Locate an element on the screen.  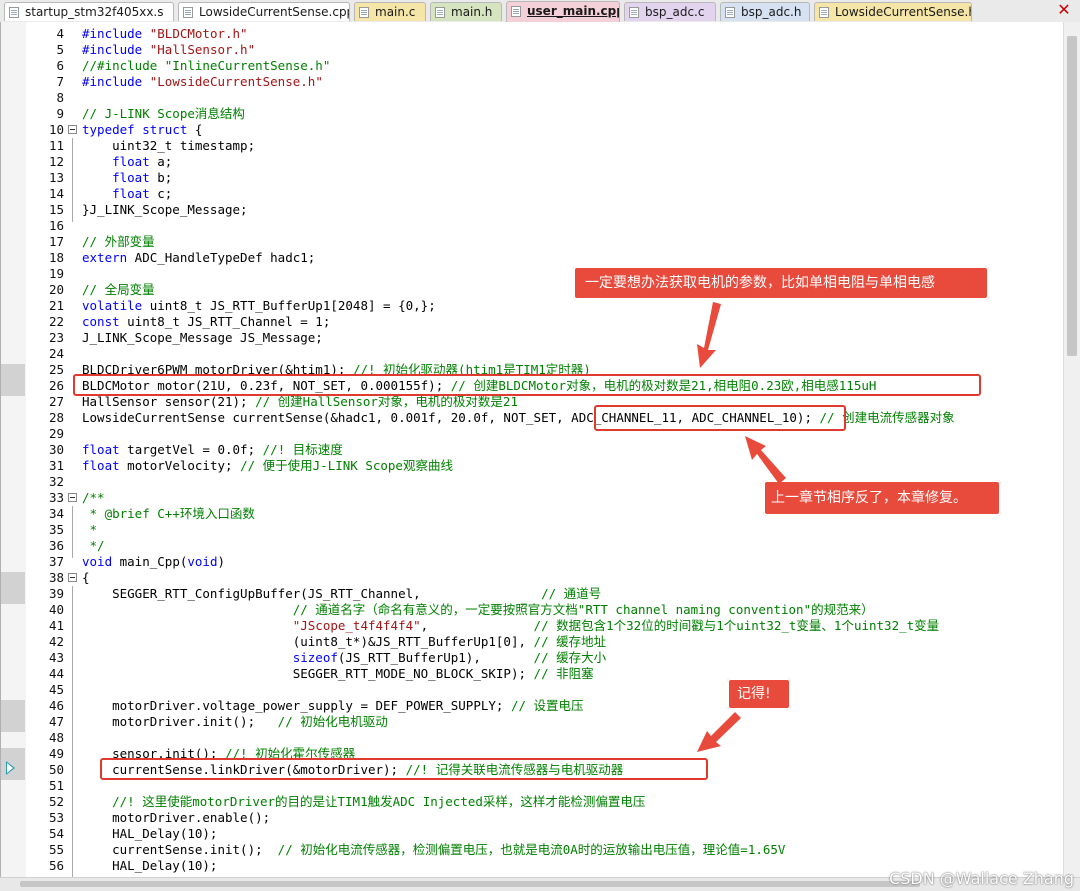
code-line: 9 // J-LINK Scope消息结构 is located at coordinates (541, 114).